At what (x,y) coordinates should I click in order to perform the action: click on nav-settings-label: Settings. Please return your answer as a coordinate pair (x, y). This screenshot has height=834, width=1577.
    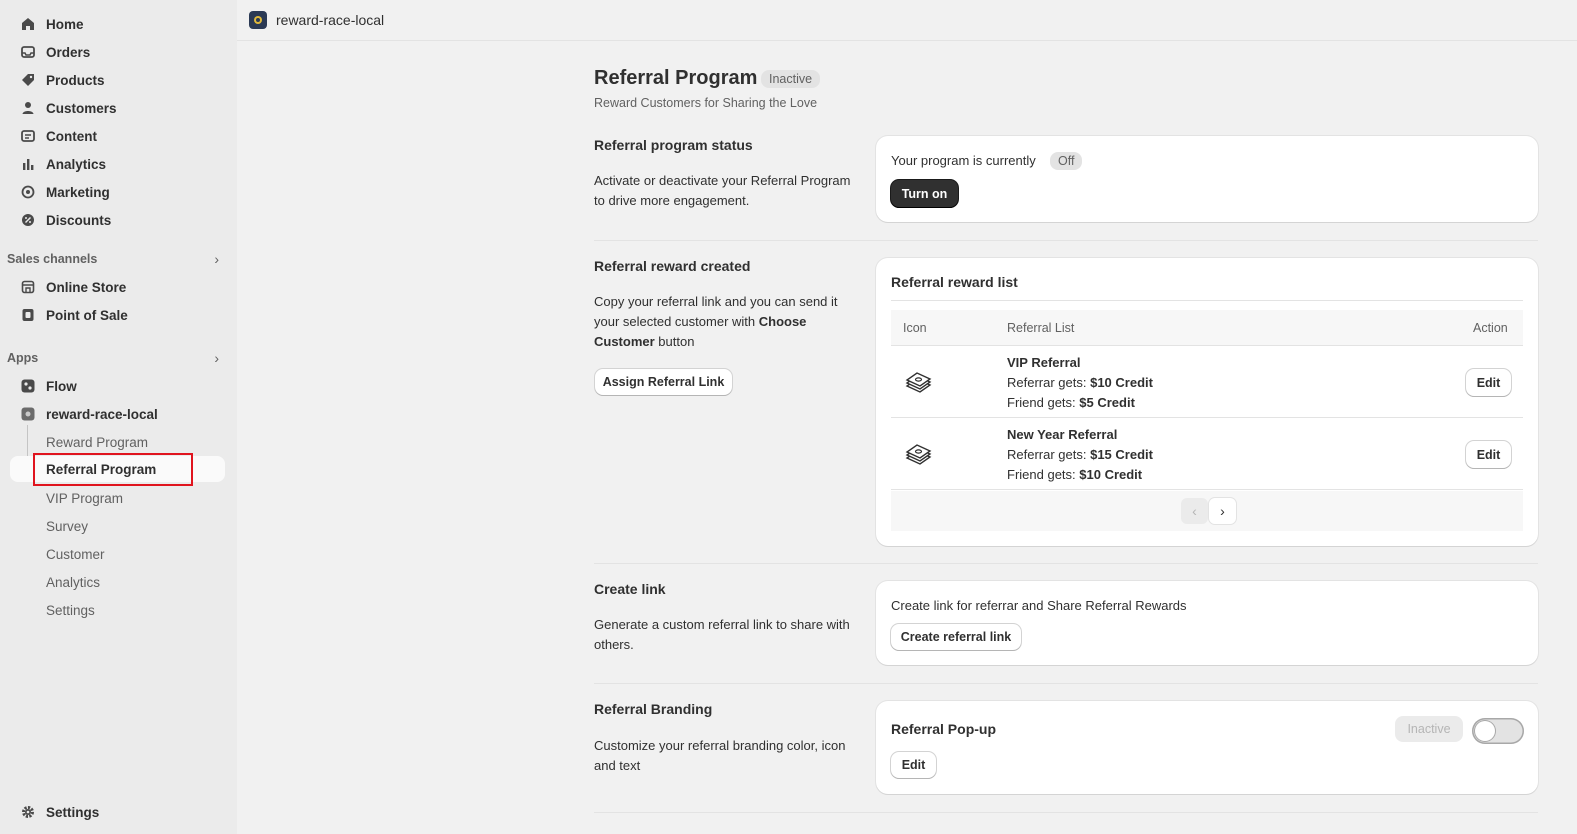
    Looking at the image, I should click on (73, 812).